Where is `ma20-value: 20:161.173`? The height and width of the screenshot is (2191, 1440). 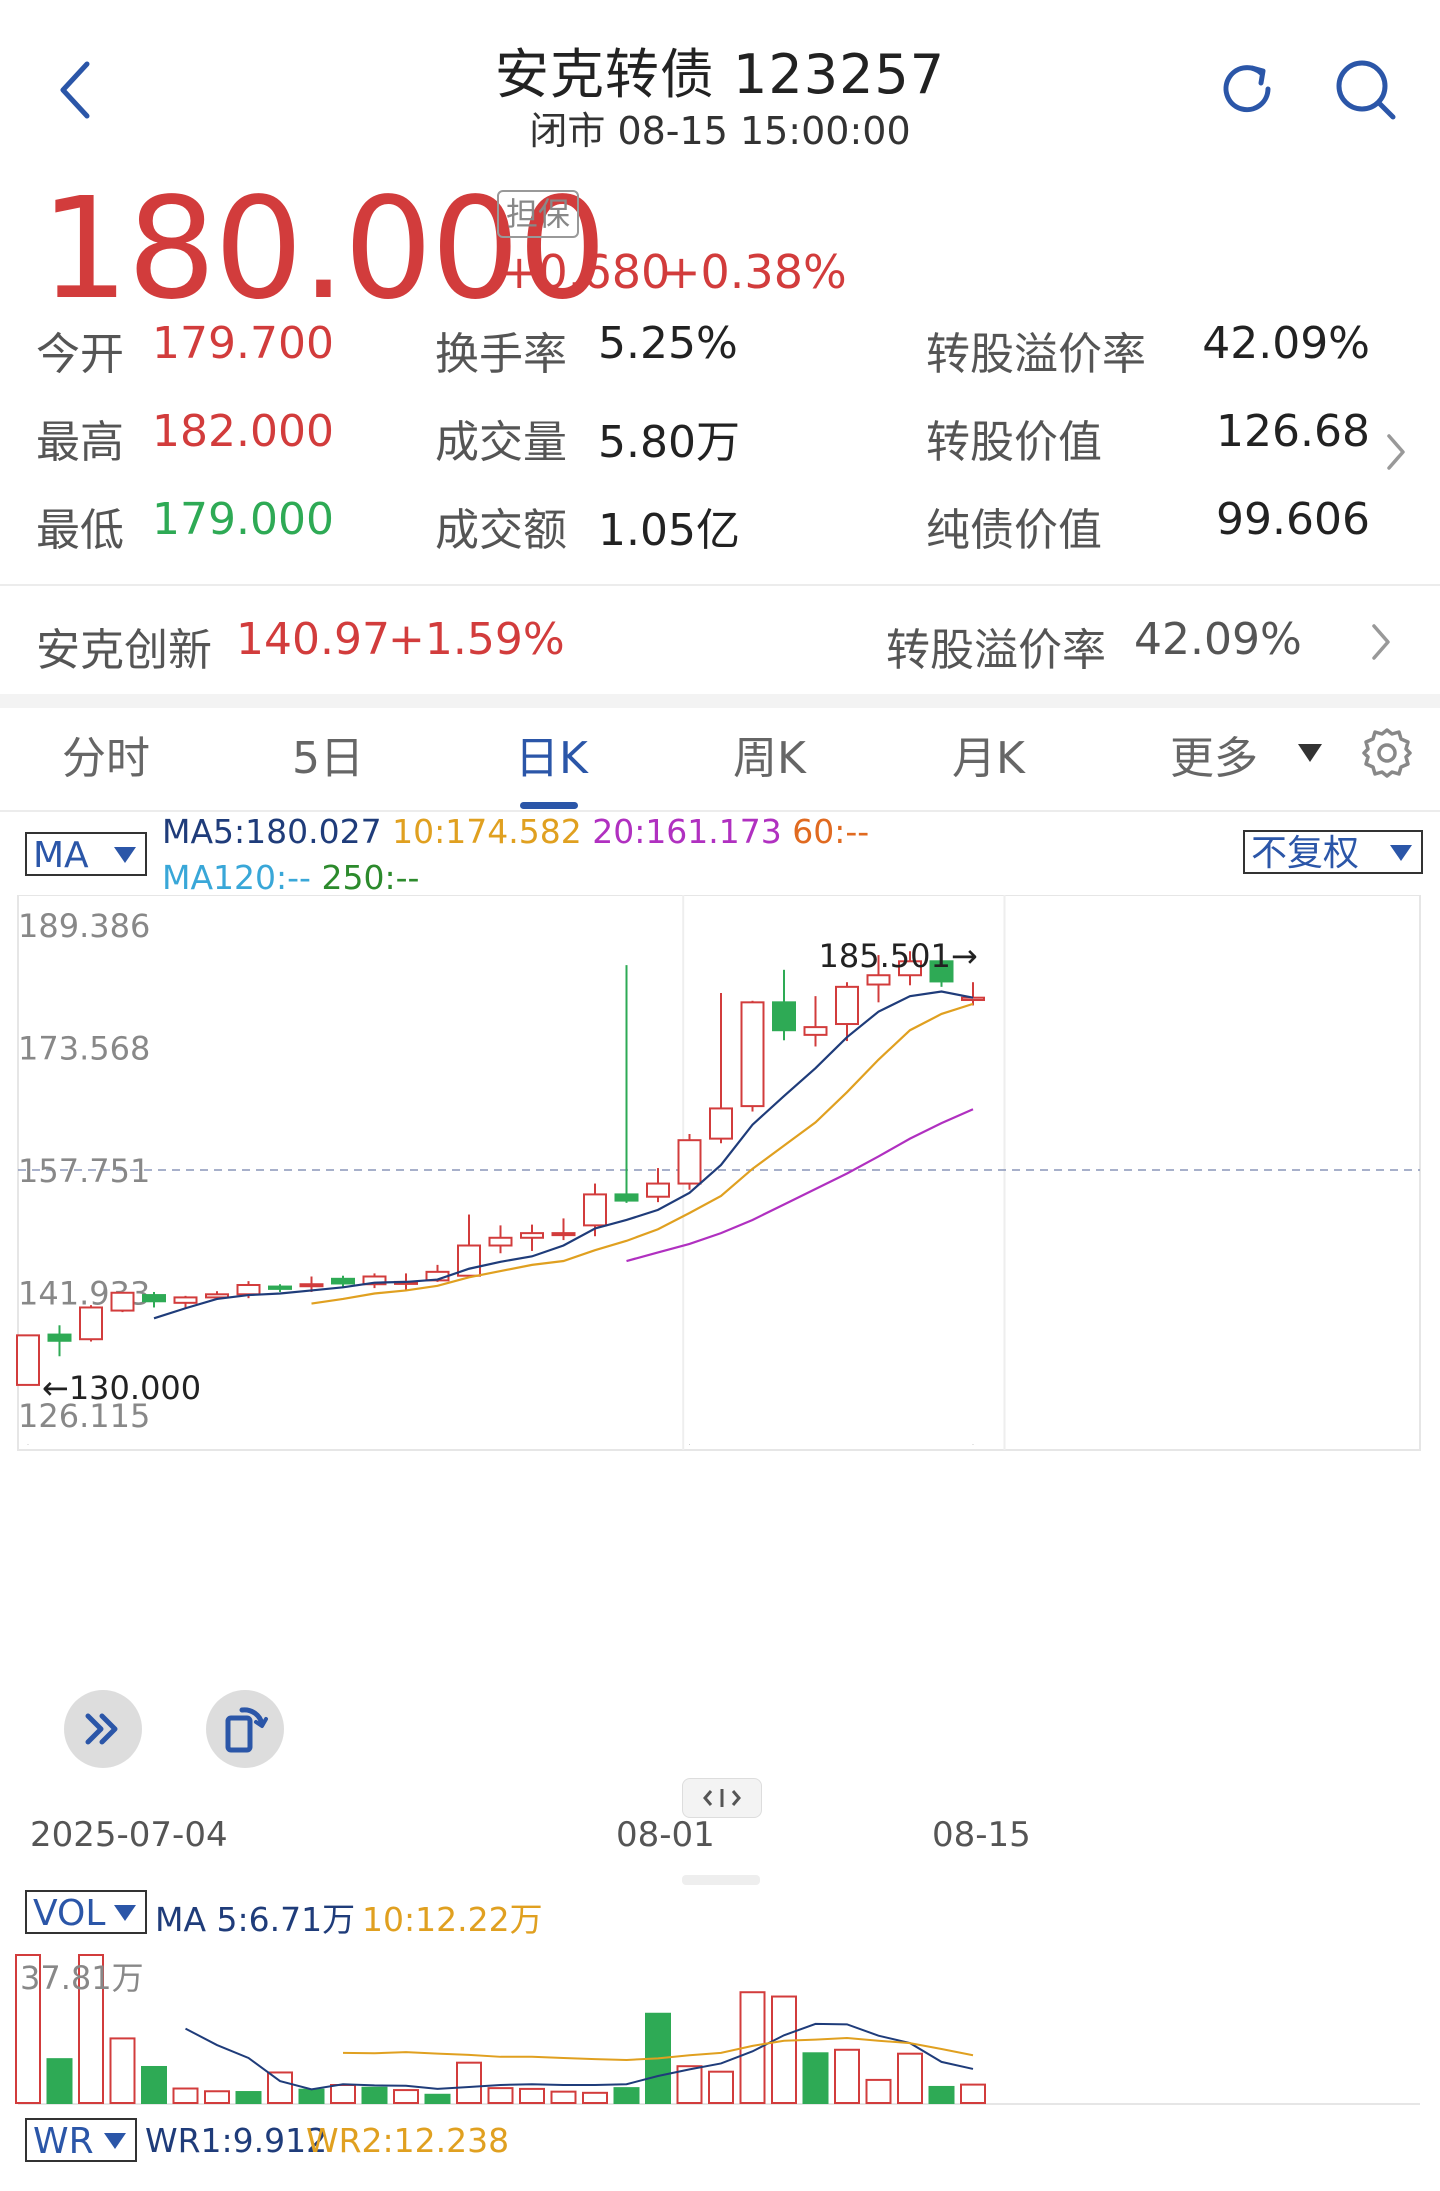
ma20-value: 20:161.173 is located at coordinates (687, 831).